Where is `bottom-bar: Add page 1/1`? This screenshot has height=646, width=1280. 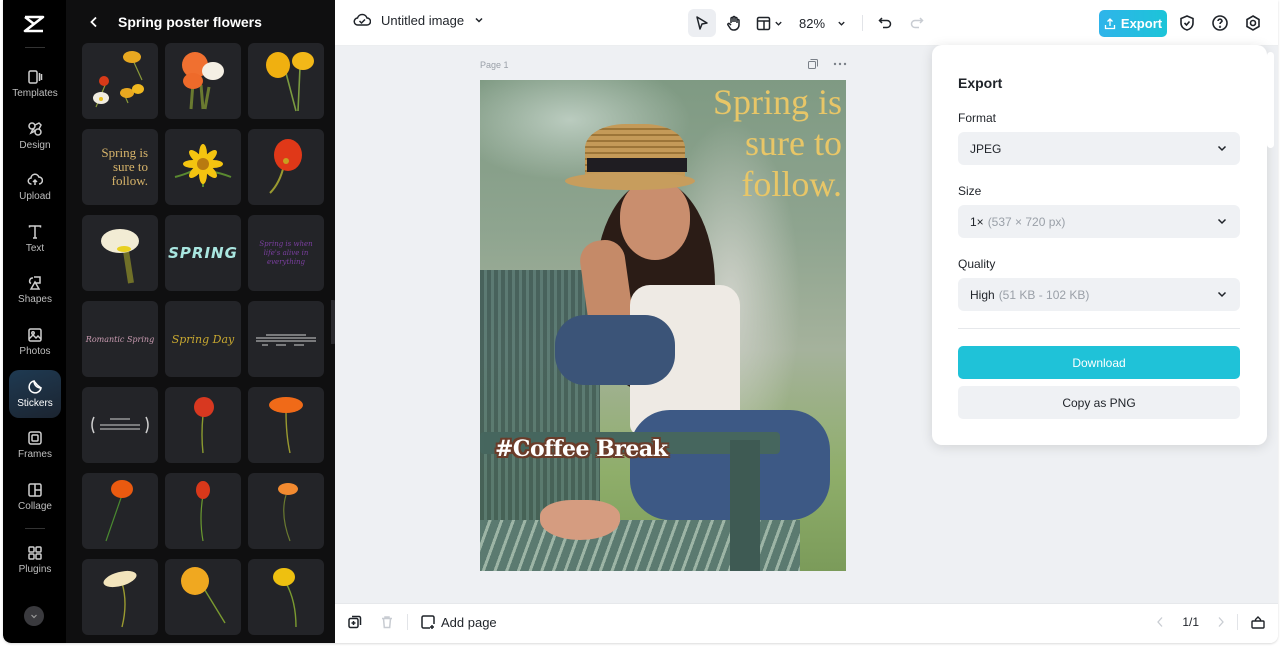 bottom-bar: Add page 1/1 is located at coordinates (806, 623).